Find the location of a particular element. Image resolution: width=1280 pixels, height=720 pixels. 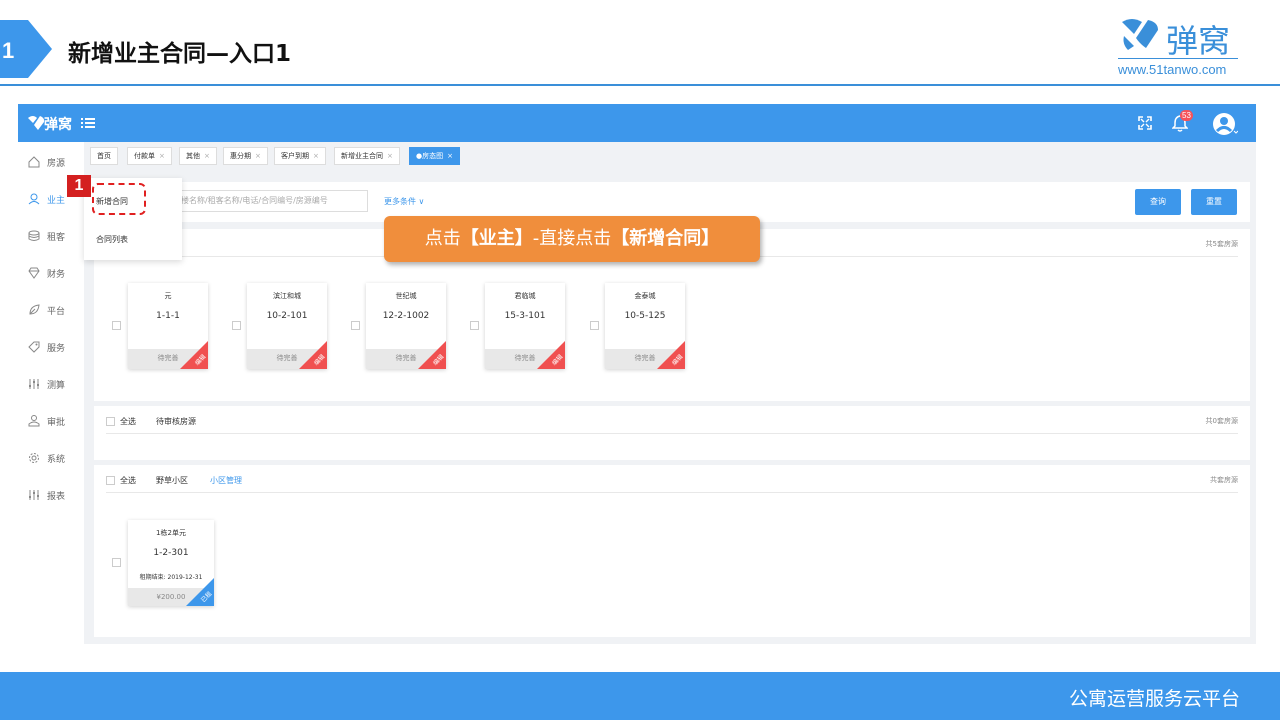

house-name: 元 is located at coordinates (168, 296).